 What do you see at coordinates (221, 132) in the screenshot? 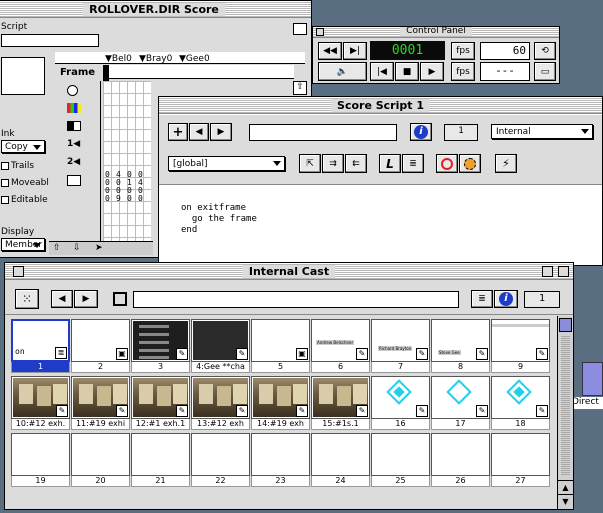
I see `next-script-button: ▶` at bounding box center [221, 132].